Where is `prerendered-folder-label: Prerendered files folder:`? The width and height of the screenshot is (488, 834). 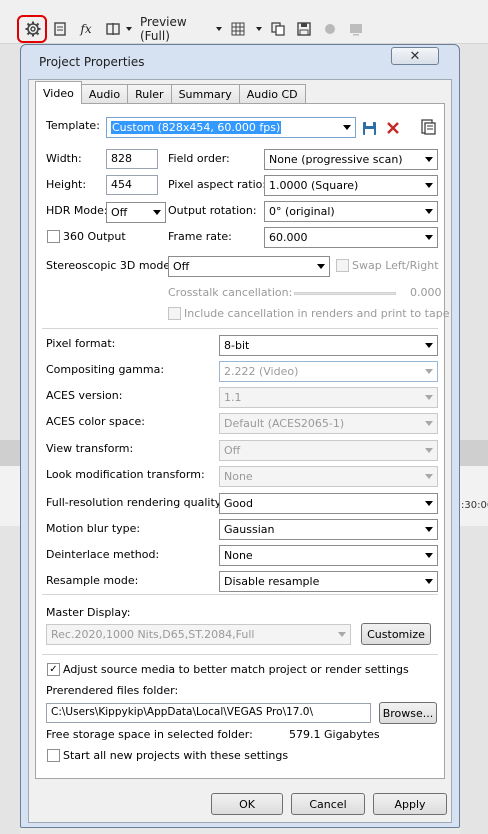
prerendered-folder-label: Prerendered files folder: is located at coordinates (112, 690).